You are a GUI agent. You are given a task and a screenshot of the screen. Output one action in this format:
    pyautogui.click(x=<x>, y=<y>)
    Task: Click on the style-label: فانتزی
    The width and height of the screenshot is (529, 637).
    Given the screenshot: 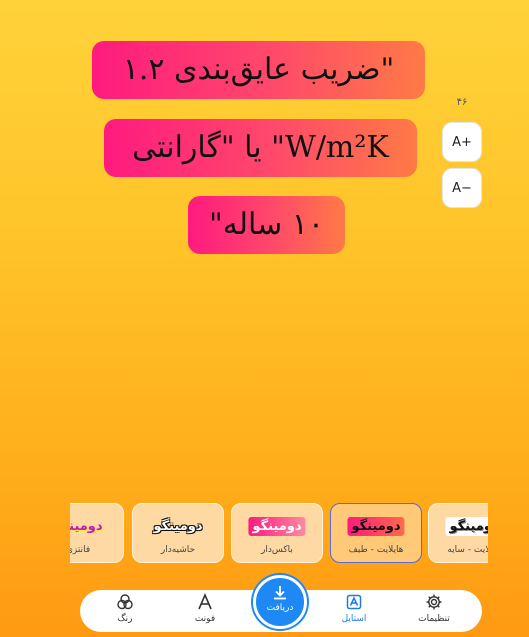 What is the action you would take?
    pyautogui.click(x=80, y=550)
    